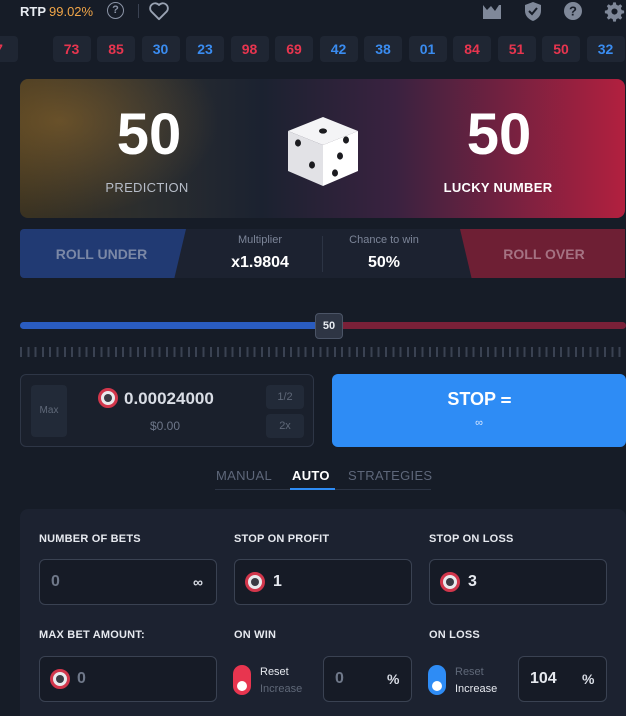 This screenshot has height=716, width=626. Describe the element at coordinates (249, 49) in the screenshot. I see `history-item: 98` at that location.